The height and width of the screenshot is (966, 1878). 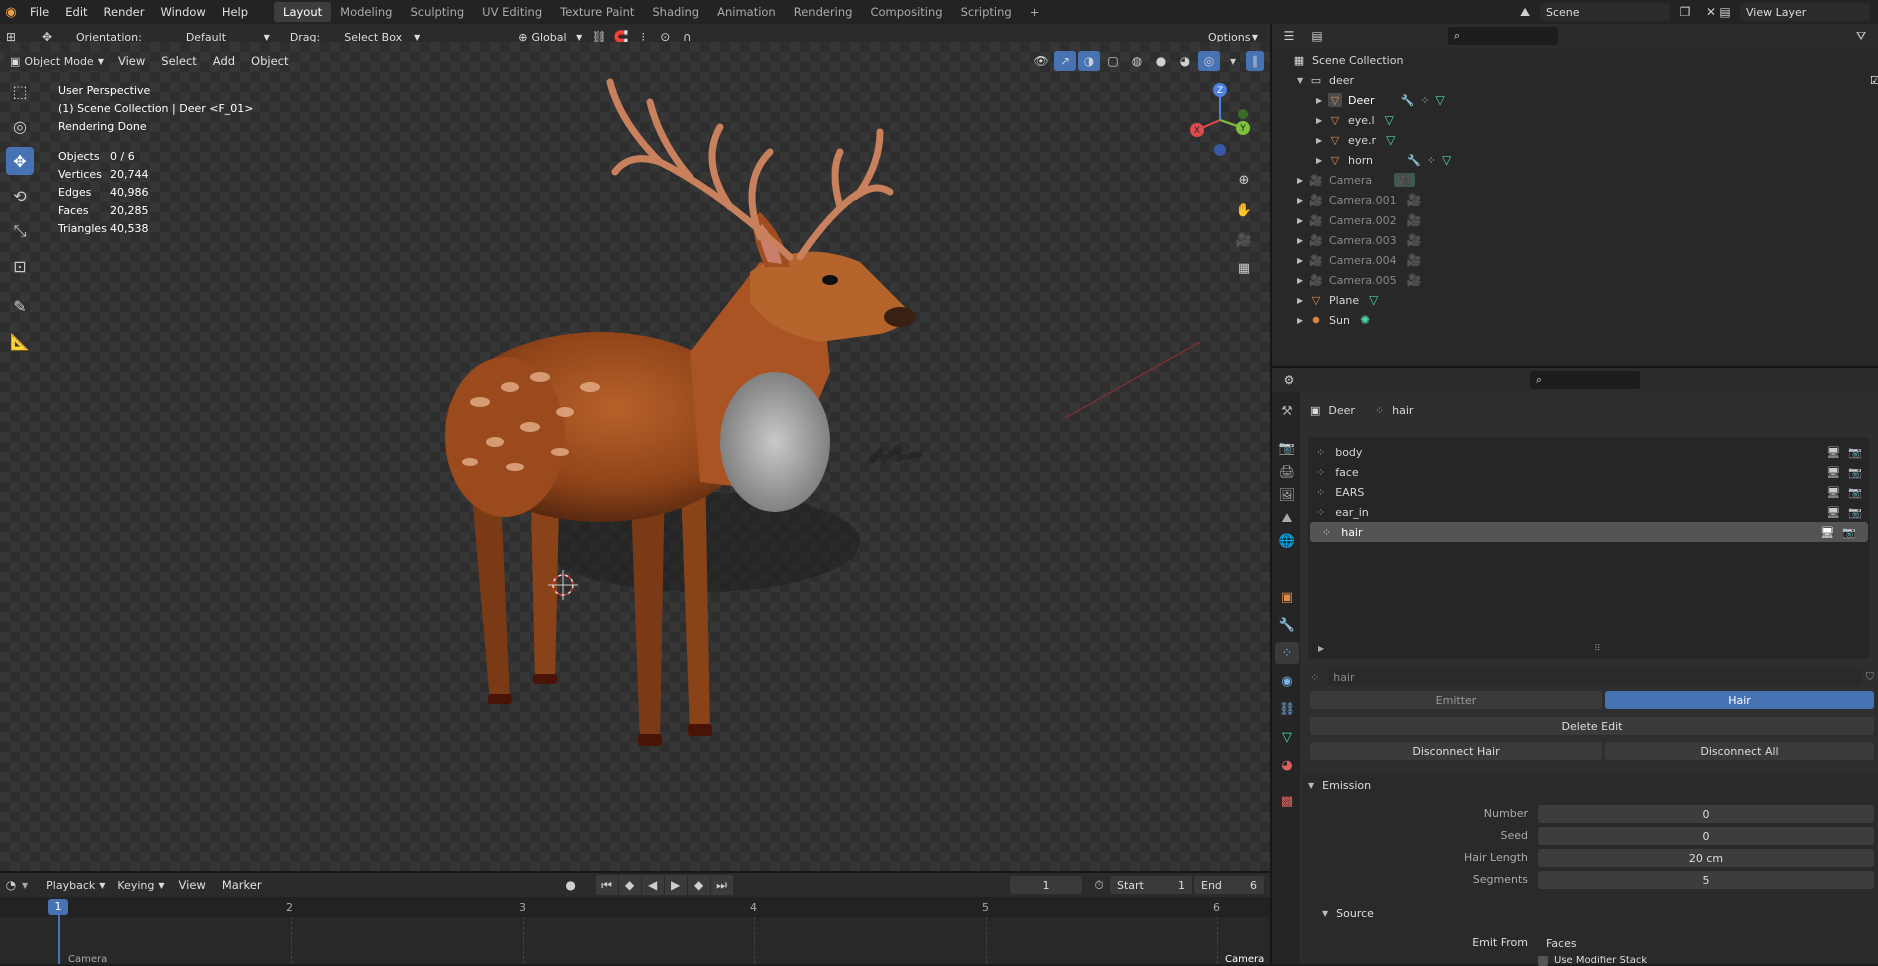 What do you see at coordinates (629, 885) in the screenshot?
I see `prev-keyframe-icon: ◆` at bounding box center [629, 885].